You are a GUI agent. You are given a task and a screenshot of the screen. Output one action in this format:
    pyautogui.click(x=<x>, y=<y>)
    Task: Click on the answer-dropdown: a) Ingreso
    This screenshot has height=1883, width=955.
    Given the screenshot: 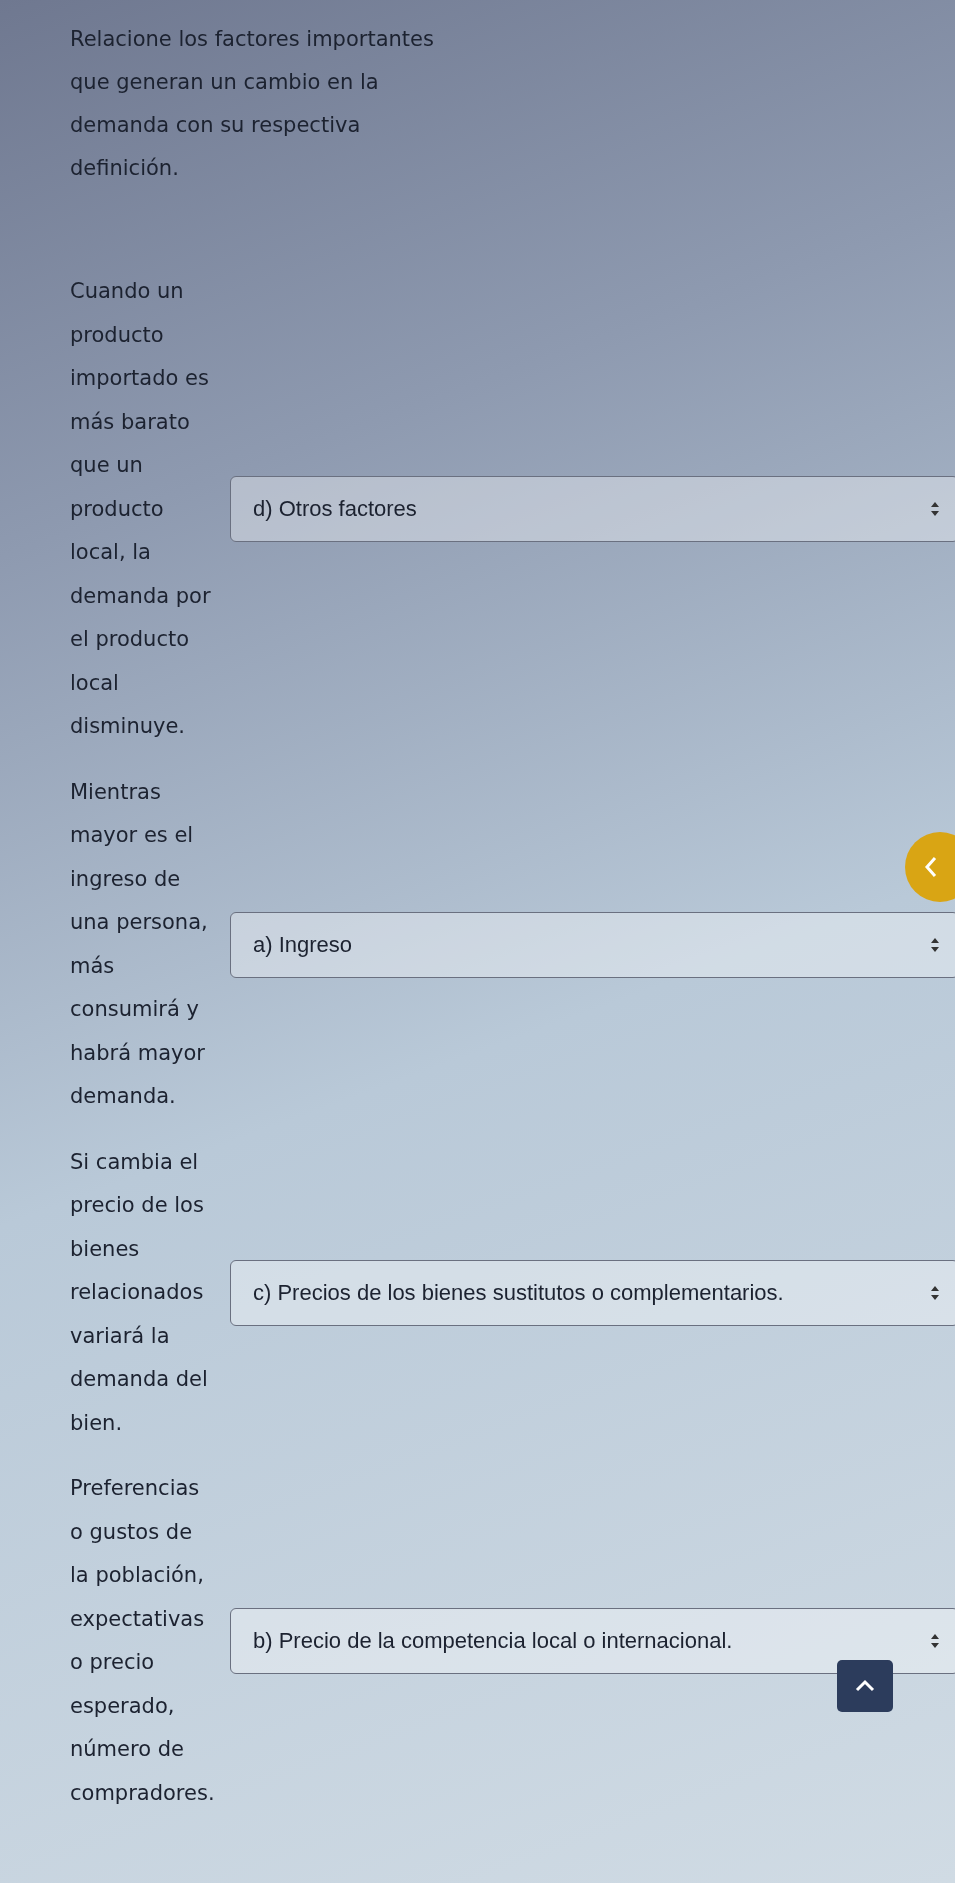 What is the action you would take?
    pyautogui.click(x=592, y=944)
    